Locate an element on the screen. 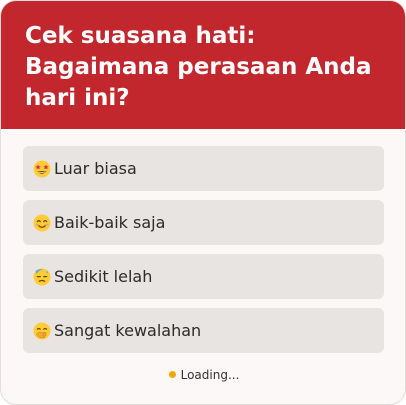 This screenshot has width=406, height=405. option-sangat-kewalahan: Sangat kewalahan is located at coordinates (203, 330).